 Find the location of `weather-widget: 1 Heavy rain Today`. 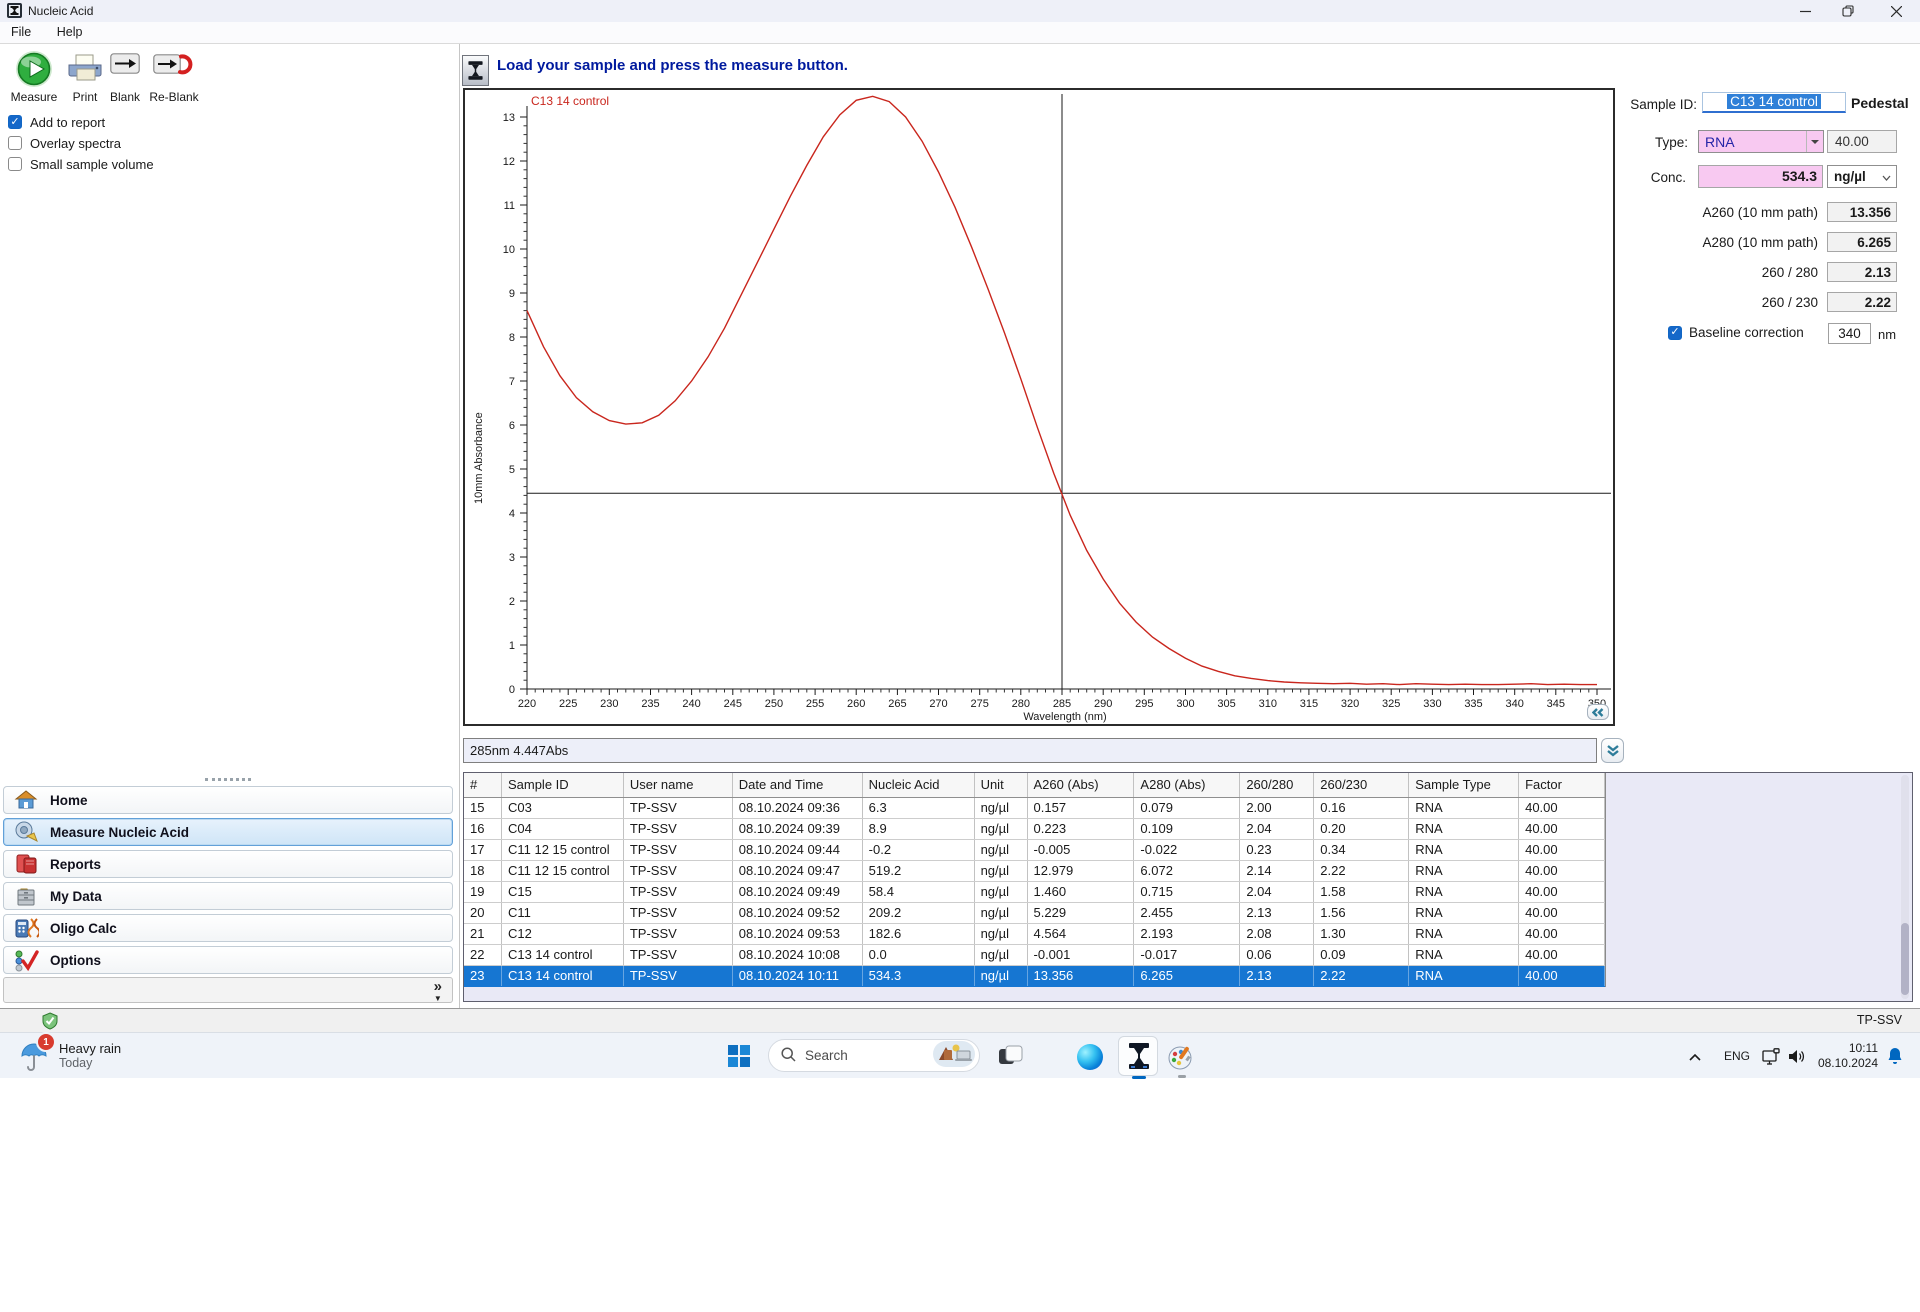

weather-widget: 1 Heavy rain Today is located at coordinates (70, 1052).